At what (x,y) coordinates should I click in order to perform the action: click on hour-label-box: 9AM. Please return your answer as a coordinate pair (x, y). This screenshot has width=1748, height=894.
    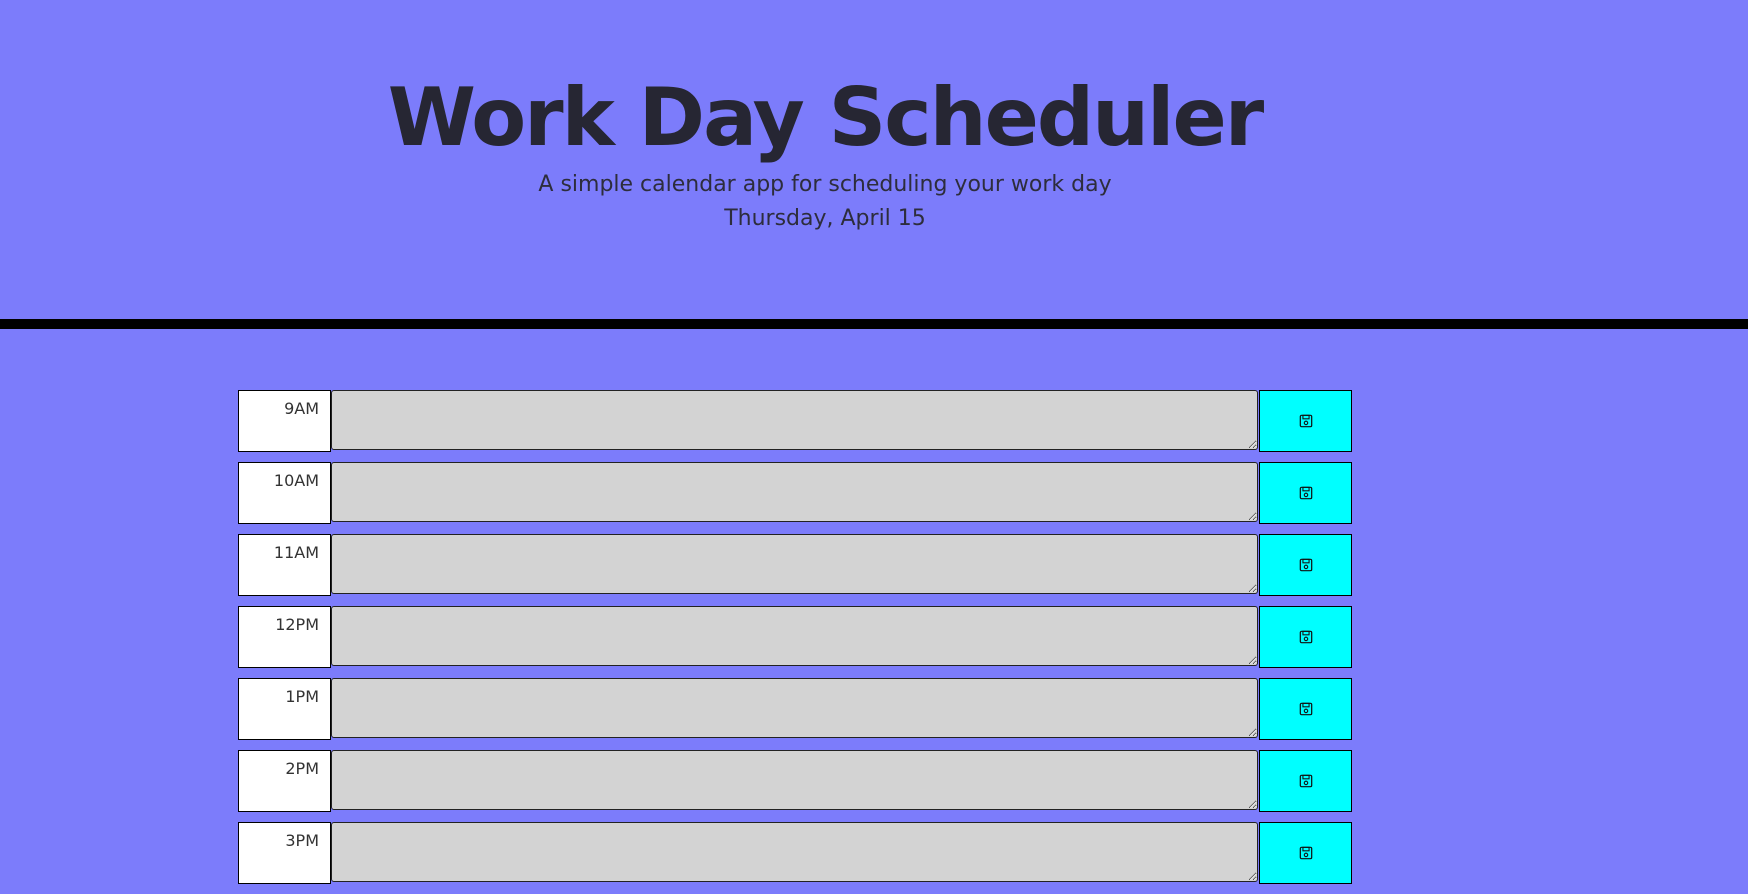
    Looking at the image, I should click on (284, 421).